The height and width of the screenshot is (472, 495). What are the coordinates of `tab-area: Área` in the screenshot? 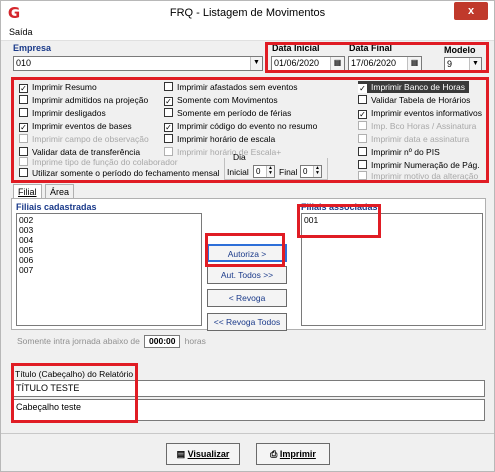 It's located at (60, 191).